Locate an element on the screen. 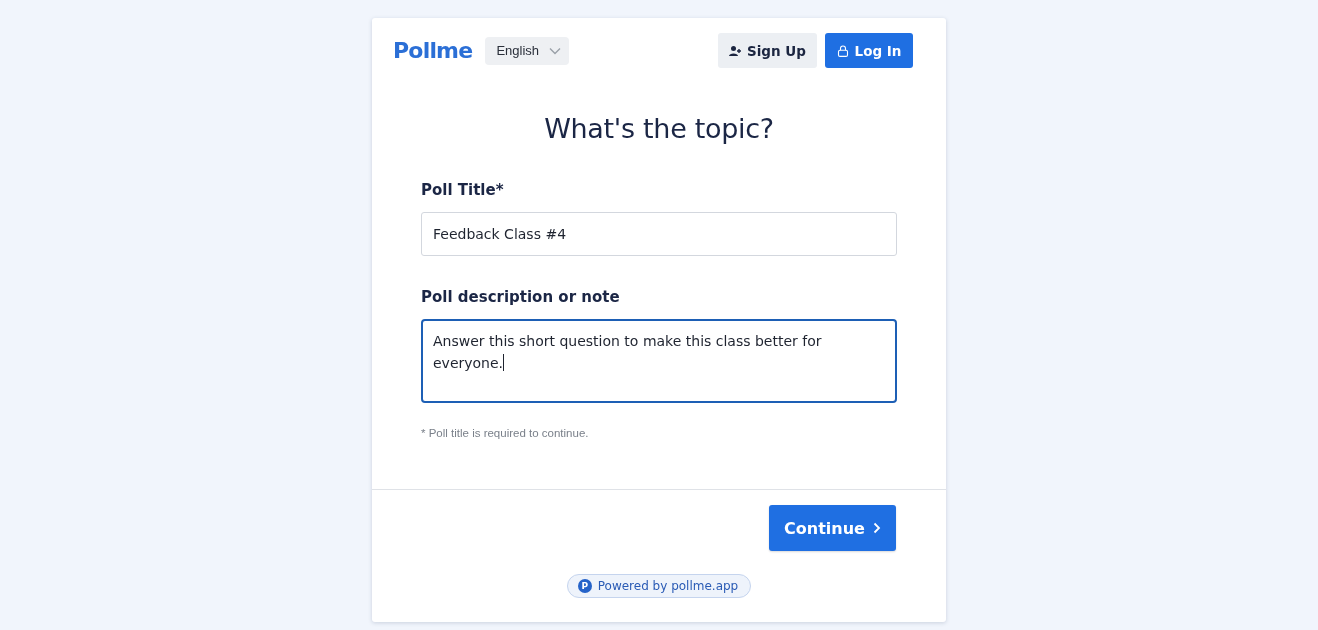 This screenshot has height=630, width=1318. chevron-right-icon is located at coordinates (876, 528).